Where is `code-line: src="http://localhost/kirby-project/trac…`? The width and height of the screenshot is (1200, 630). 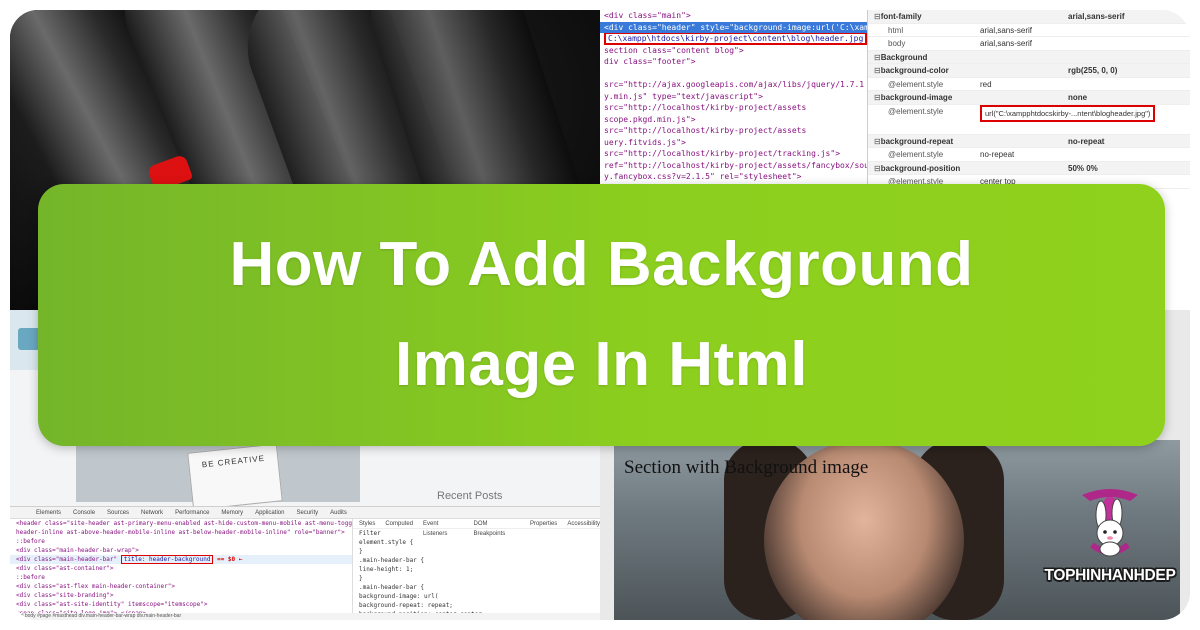 code-line: src="http://localhost/kirby-project/trac… is located at coordinates (722, 153).